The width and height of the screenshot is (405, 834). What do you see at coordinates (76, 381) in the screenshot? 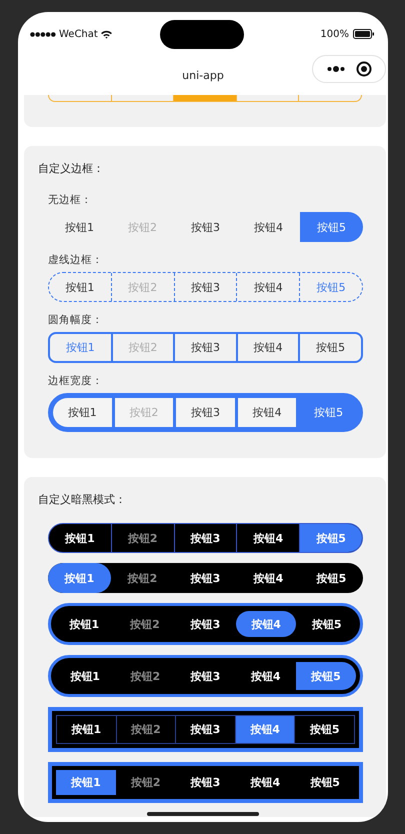
I see `group-label: 边框宽度：` at bounding box center [76, 381].